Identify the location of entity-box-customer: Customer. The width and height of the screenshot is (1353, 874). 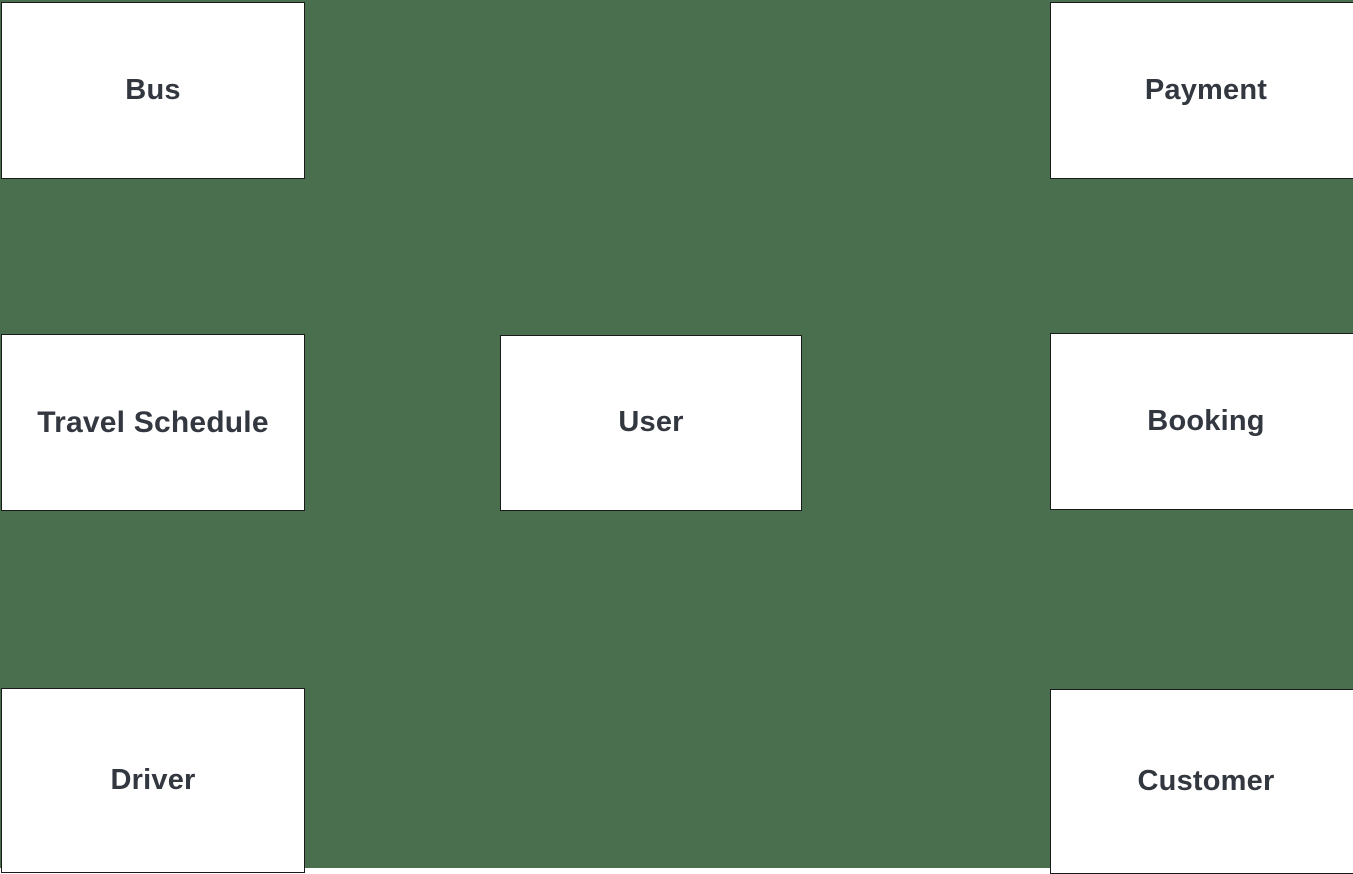
(1201, 781).